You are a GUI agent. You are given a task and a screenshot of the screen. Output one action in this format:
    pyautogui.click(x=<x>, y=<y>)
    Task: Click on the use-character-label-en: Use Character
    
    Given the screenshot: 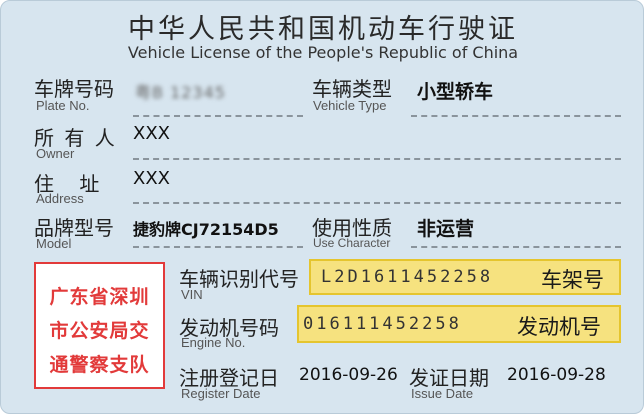 What is the action you would take?
    pyautogui.click(x=352, y=243)
    